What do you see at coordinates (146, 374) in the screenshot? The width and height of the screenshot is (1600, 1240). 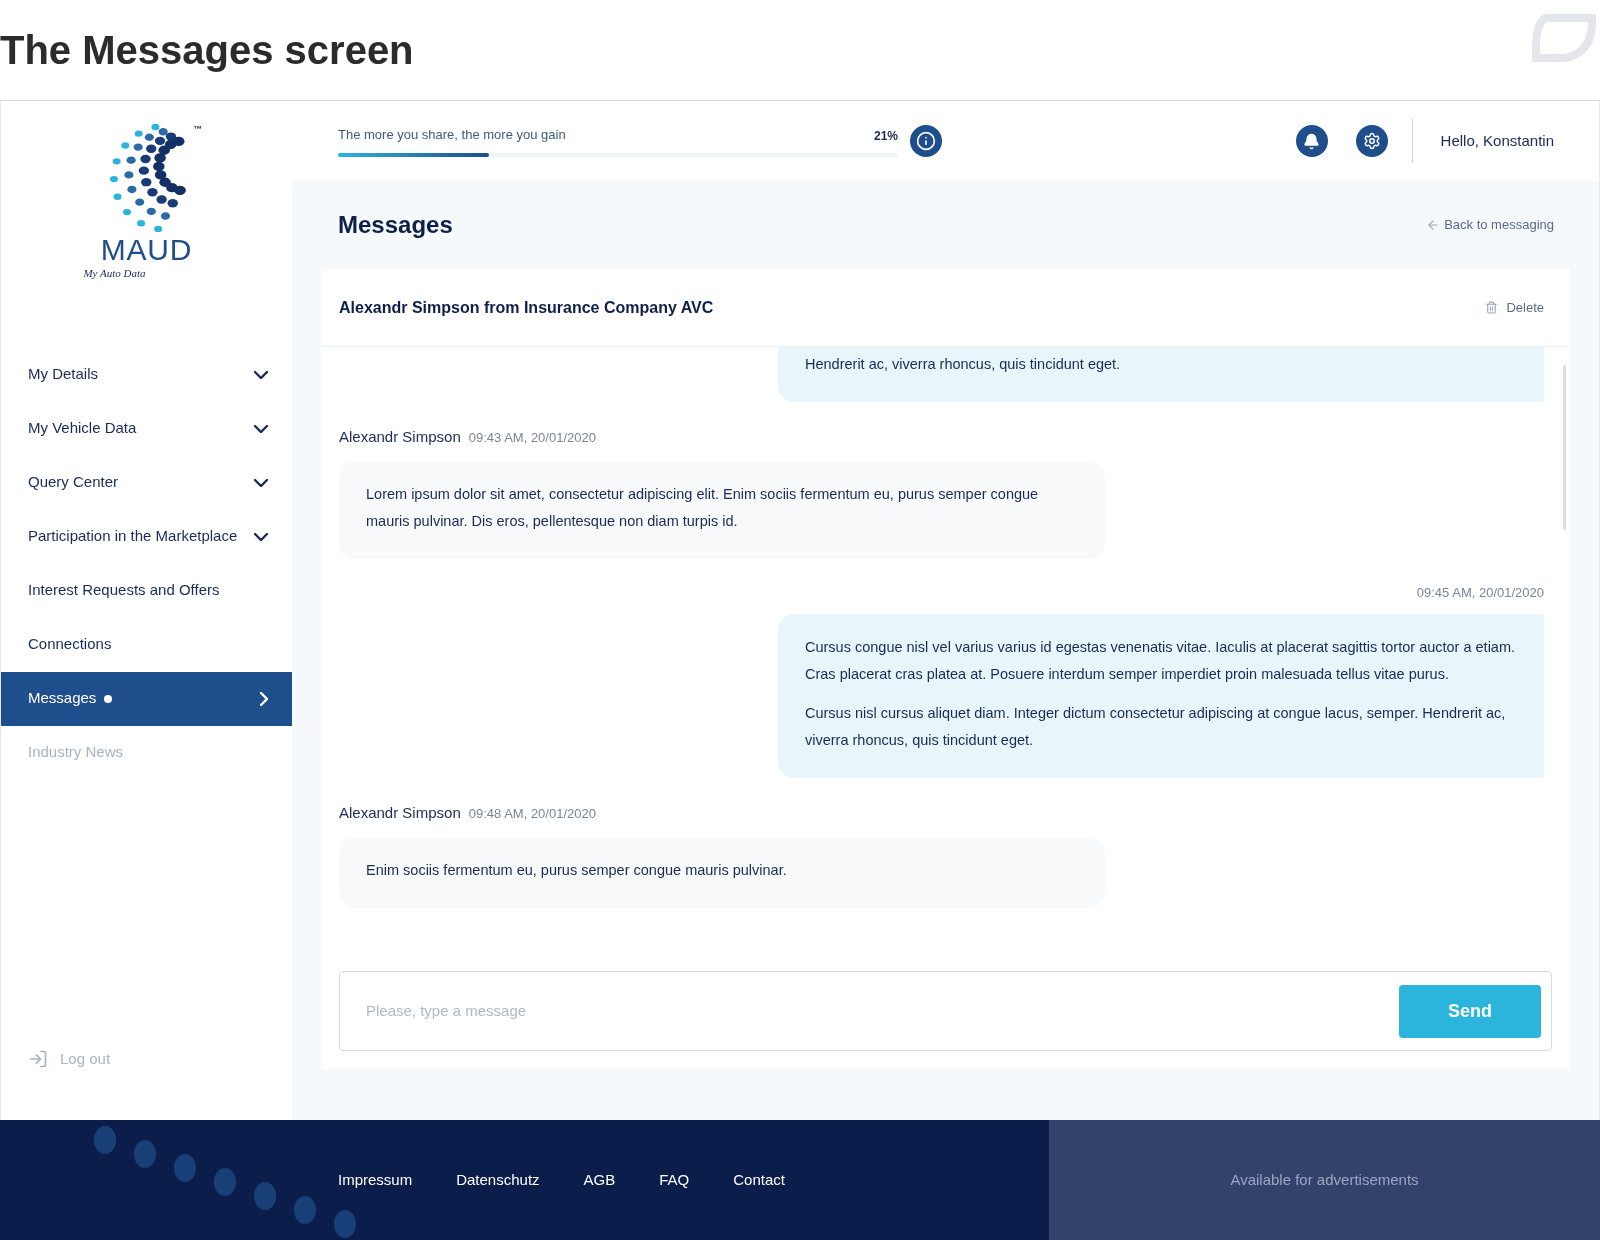 I see `sidebar-item: My Details` at bounding box center [146, 374].